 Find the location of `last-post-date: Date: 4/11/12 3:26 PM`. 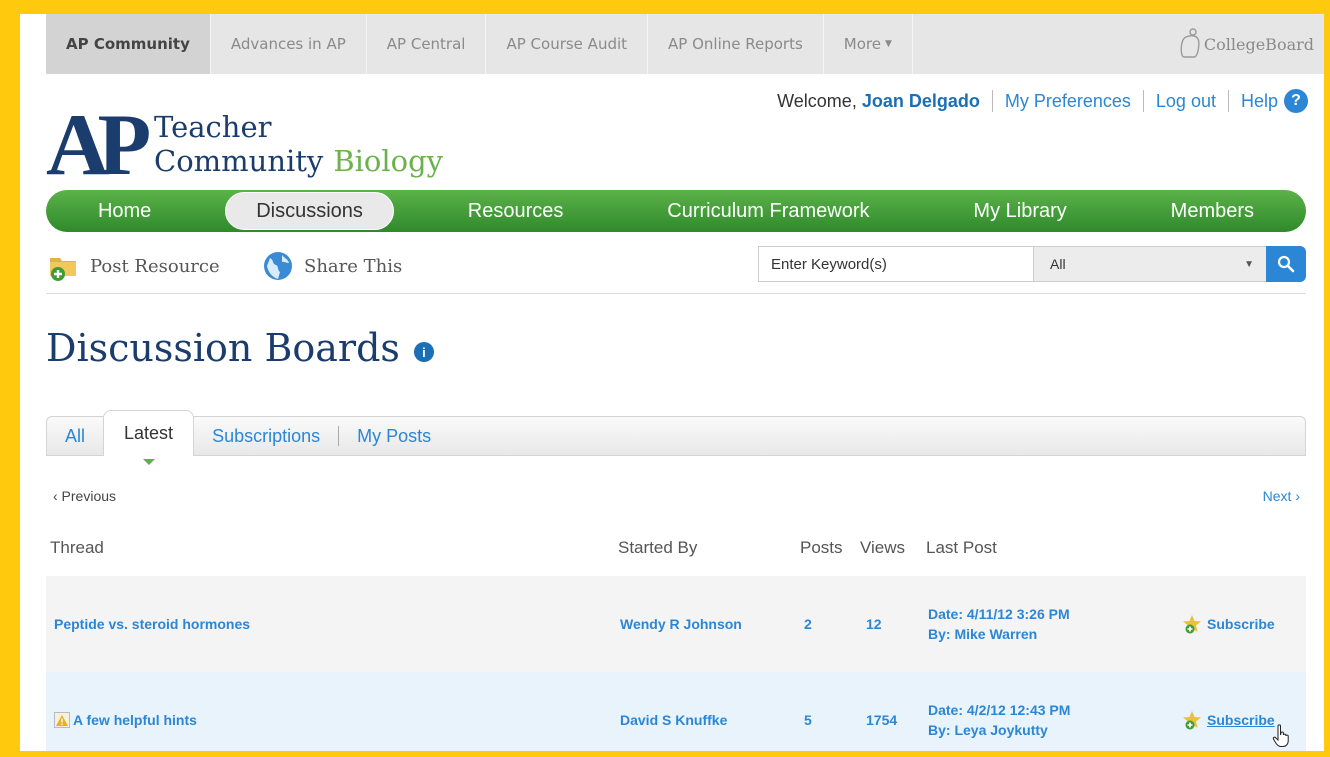

last-post-date: Date: 4/11/12 3:26 PM is located at coordinates (999, 614).